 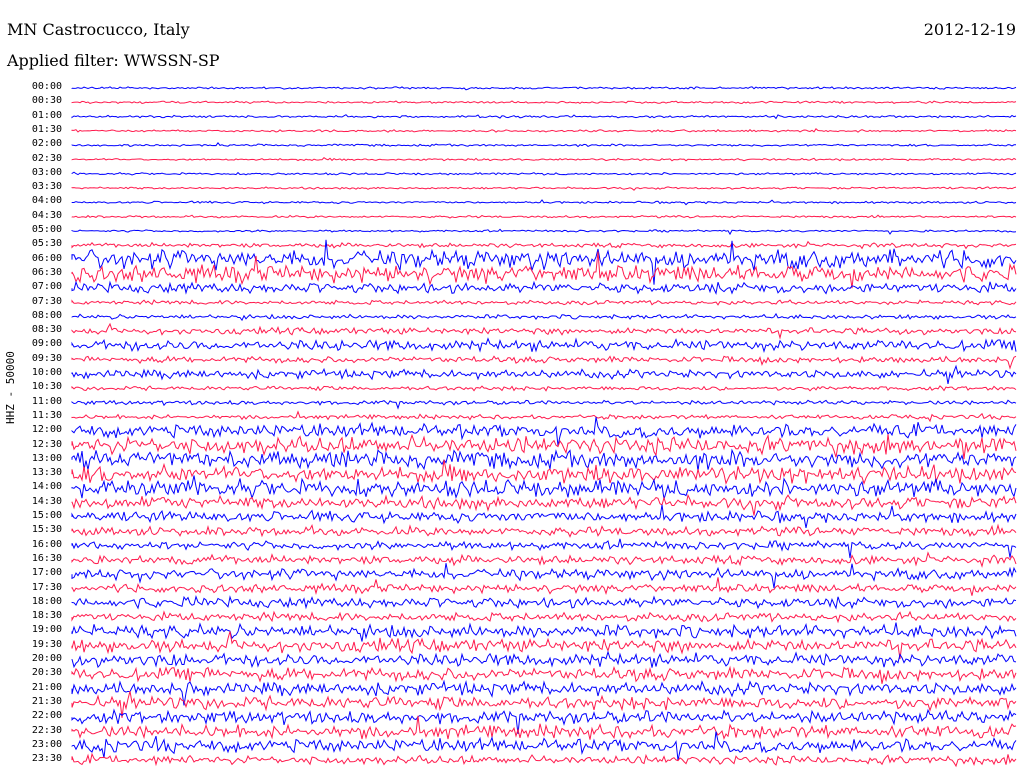 I want to click on trace-2000, so click(x=544, y=659).